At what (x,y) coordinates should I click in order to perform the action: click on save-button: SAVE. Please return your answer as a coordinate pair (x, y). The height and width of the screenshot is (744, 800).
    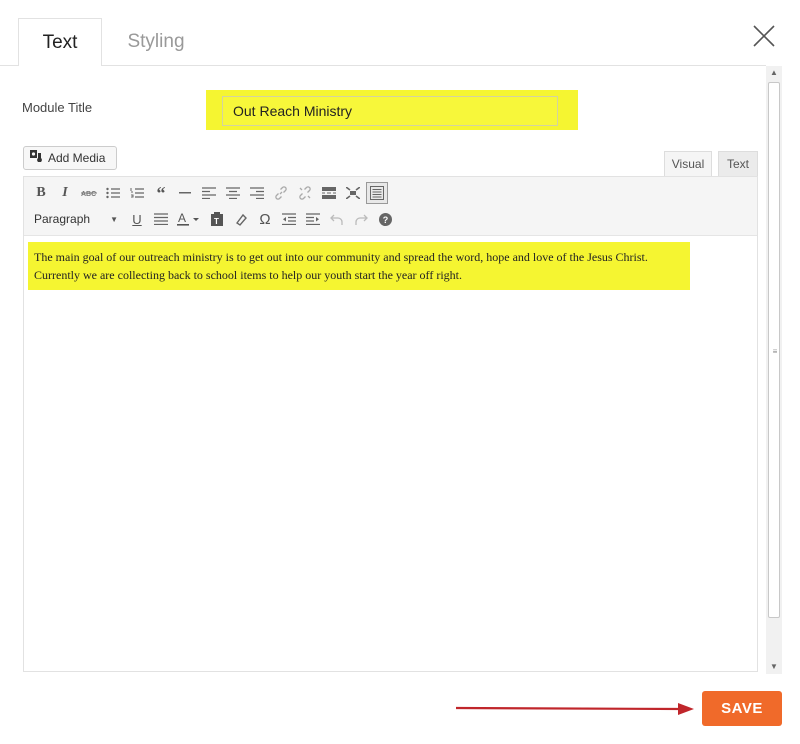
    Looking at the image, I should click on (742, 708).